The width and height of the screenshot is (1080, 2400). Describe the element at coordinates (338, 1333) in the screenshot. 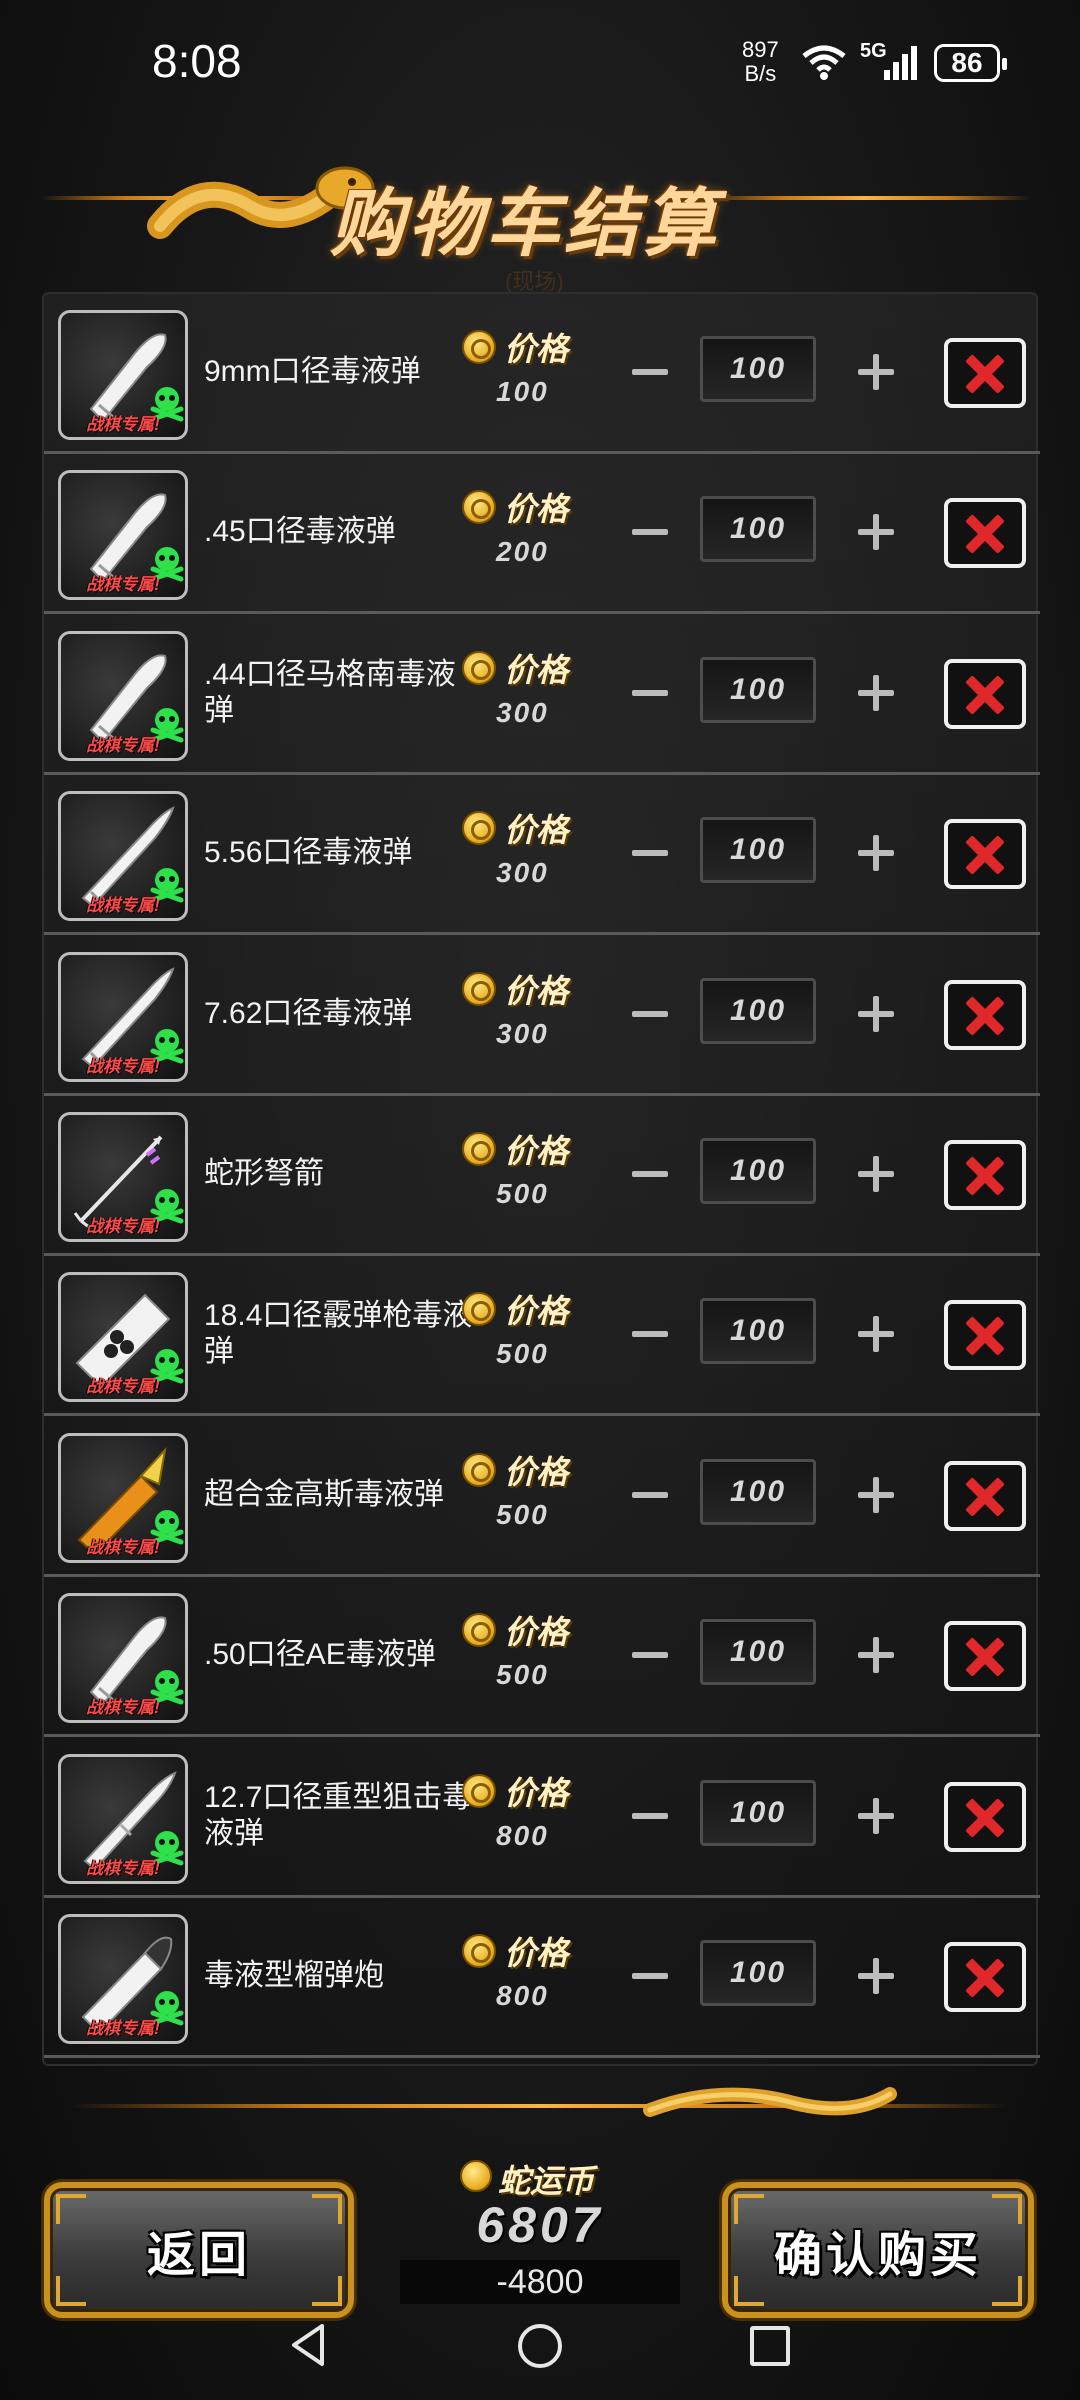

I see `item-name: 18.4口径霰弹枪毒液弹` at that location.